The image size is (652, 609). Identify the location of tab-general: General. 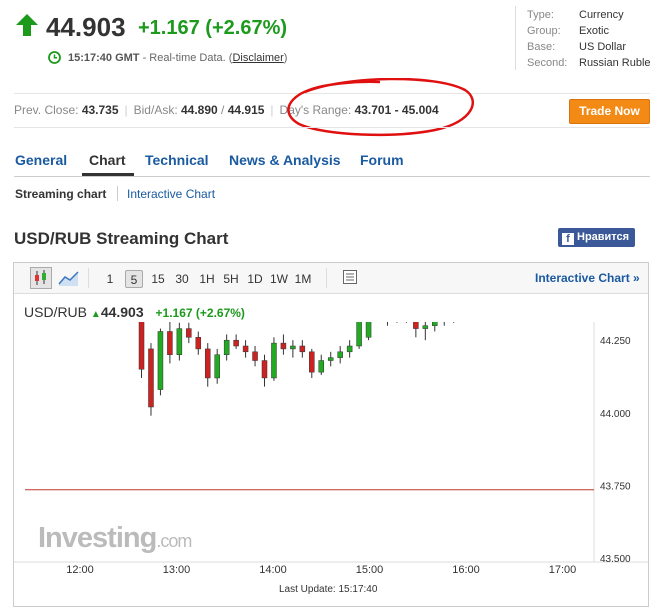
(41, 160).